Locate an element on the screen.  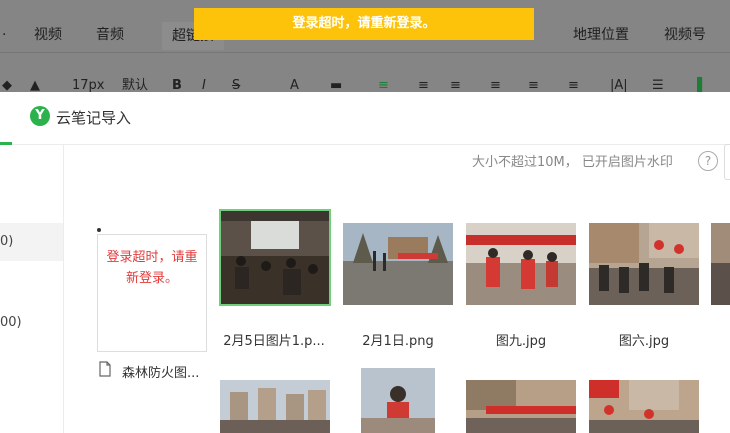
cloud-note-logo-icon: Y is located at coordinates (40, 116).